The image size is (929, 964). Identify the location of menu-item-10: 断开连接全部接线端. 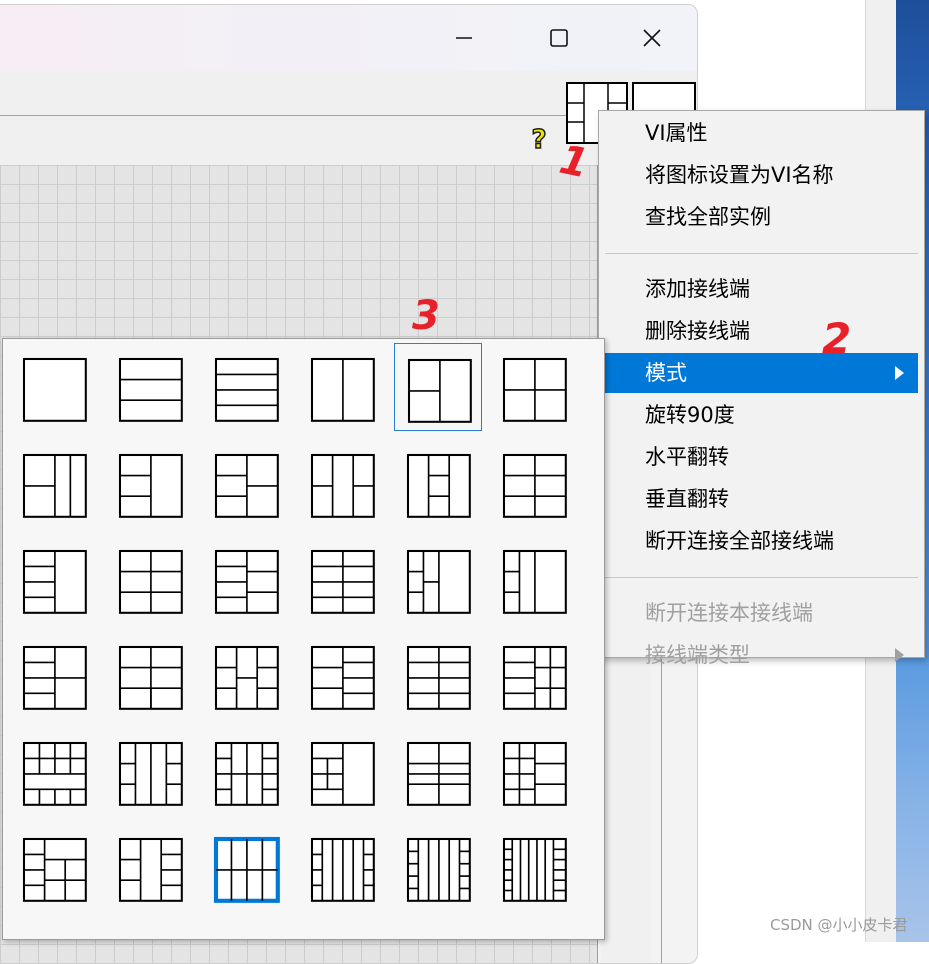
(761, 541).